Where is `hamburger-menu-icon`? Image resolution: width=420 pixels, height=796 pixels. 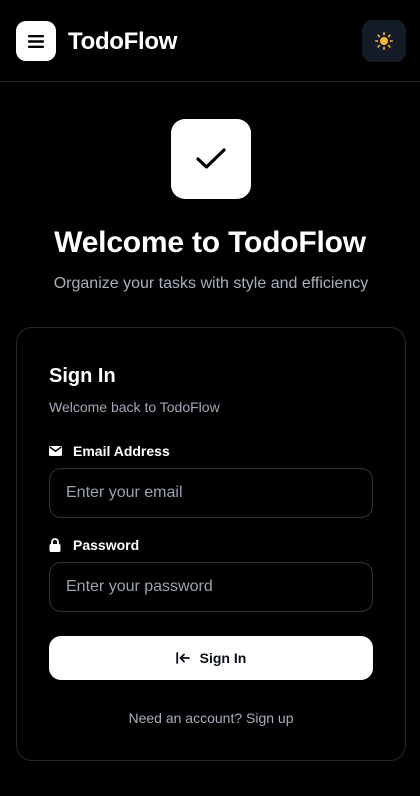
hamburger-menu-icon is located at coordinates (36, 41).